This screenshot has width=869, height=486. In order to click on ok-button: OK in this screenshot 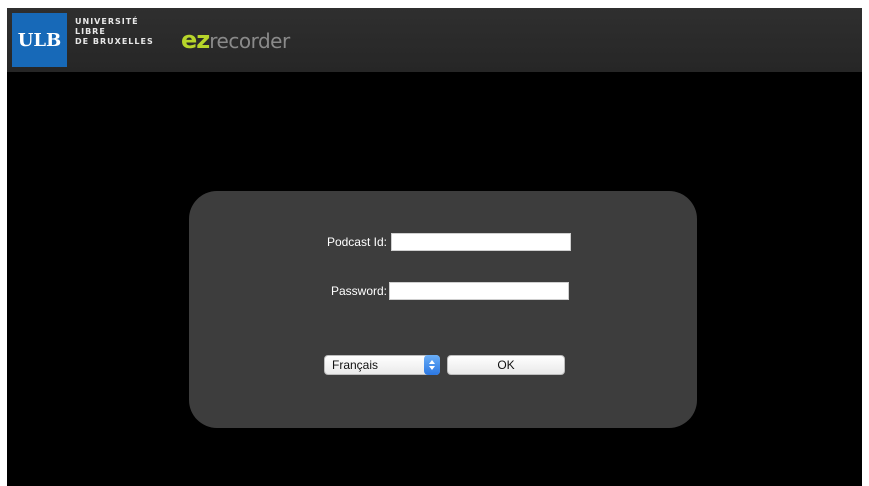, I will do `click(506, 365)`.